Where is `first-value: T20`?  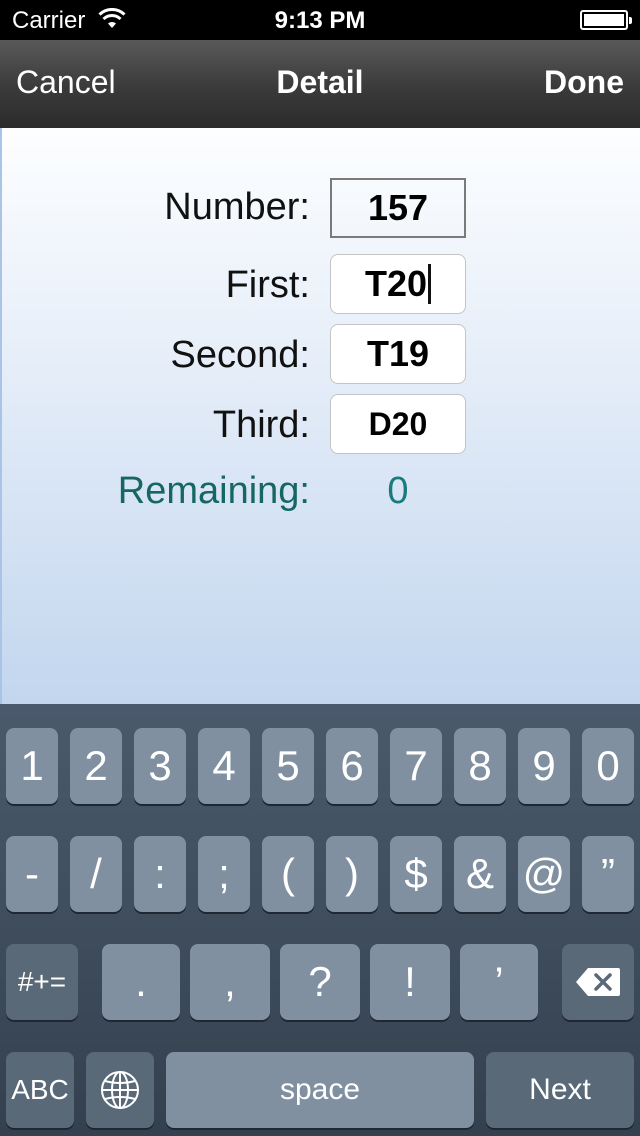 first-value: T20 is located at coordinates (396, 283).